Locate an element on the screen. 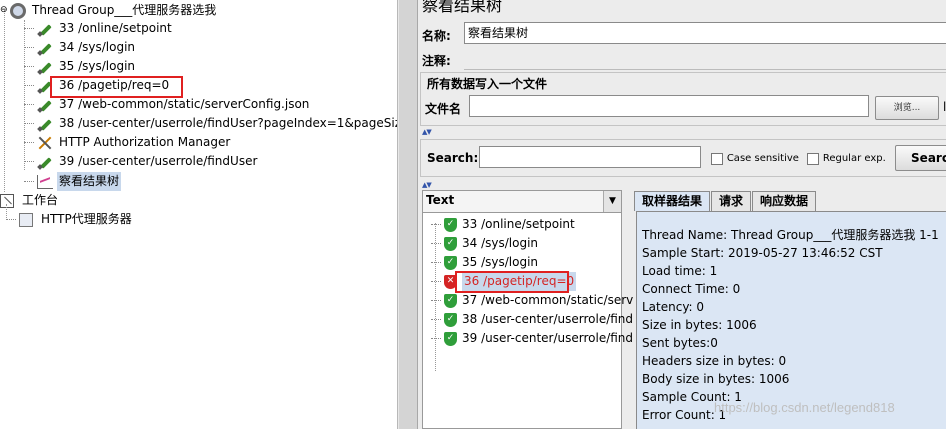 This screenshot has height=429, width=946. expand-icon: ⊖ is located at coordinates (5, 10).